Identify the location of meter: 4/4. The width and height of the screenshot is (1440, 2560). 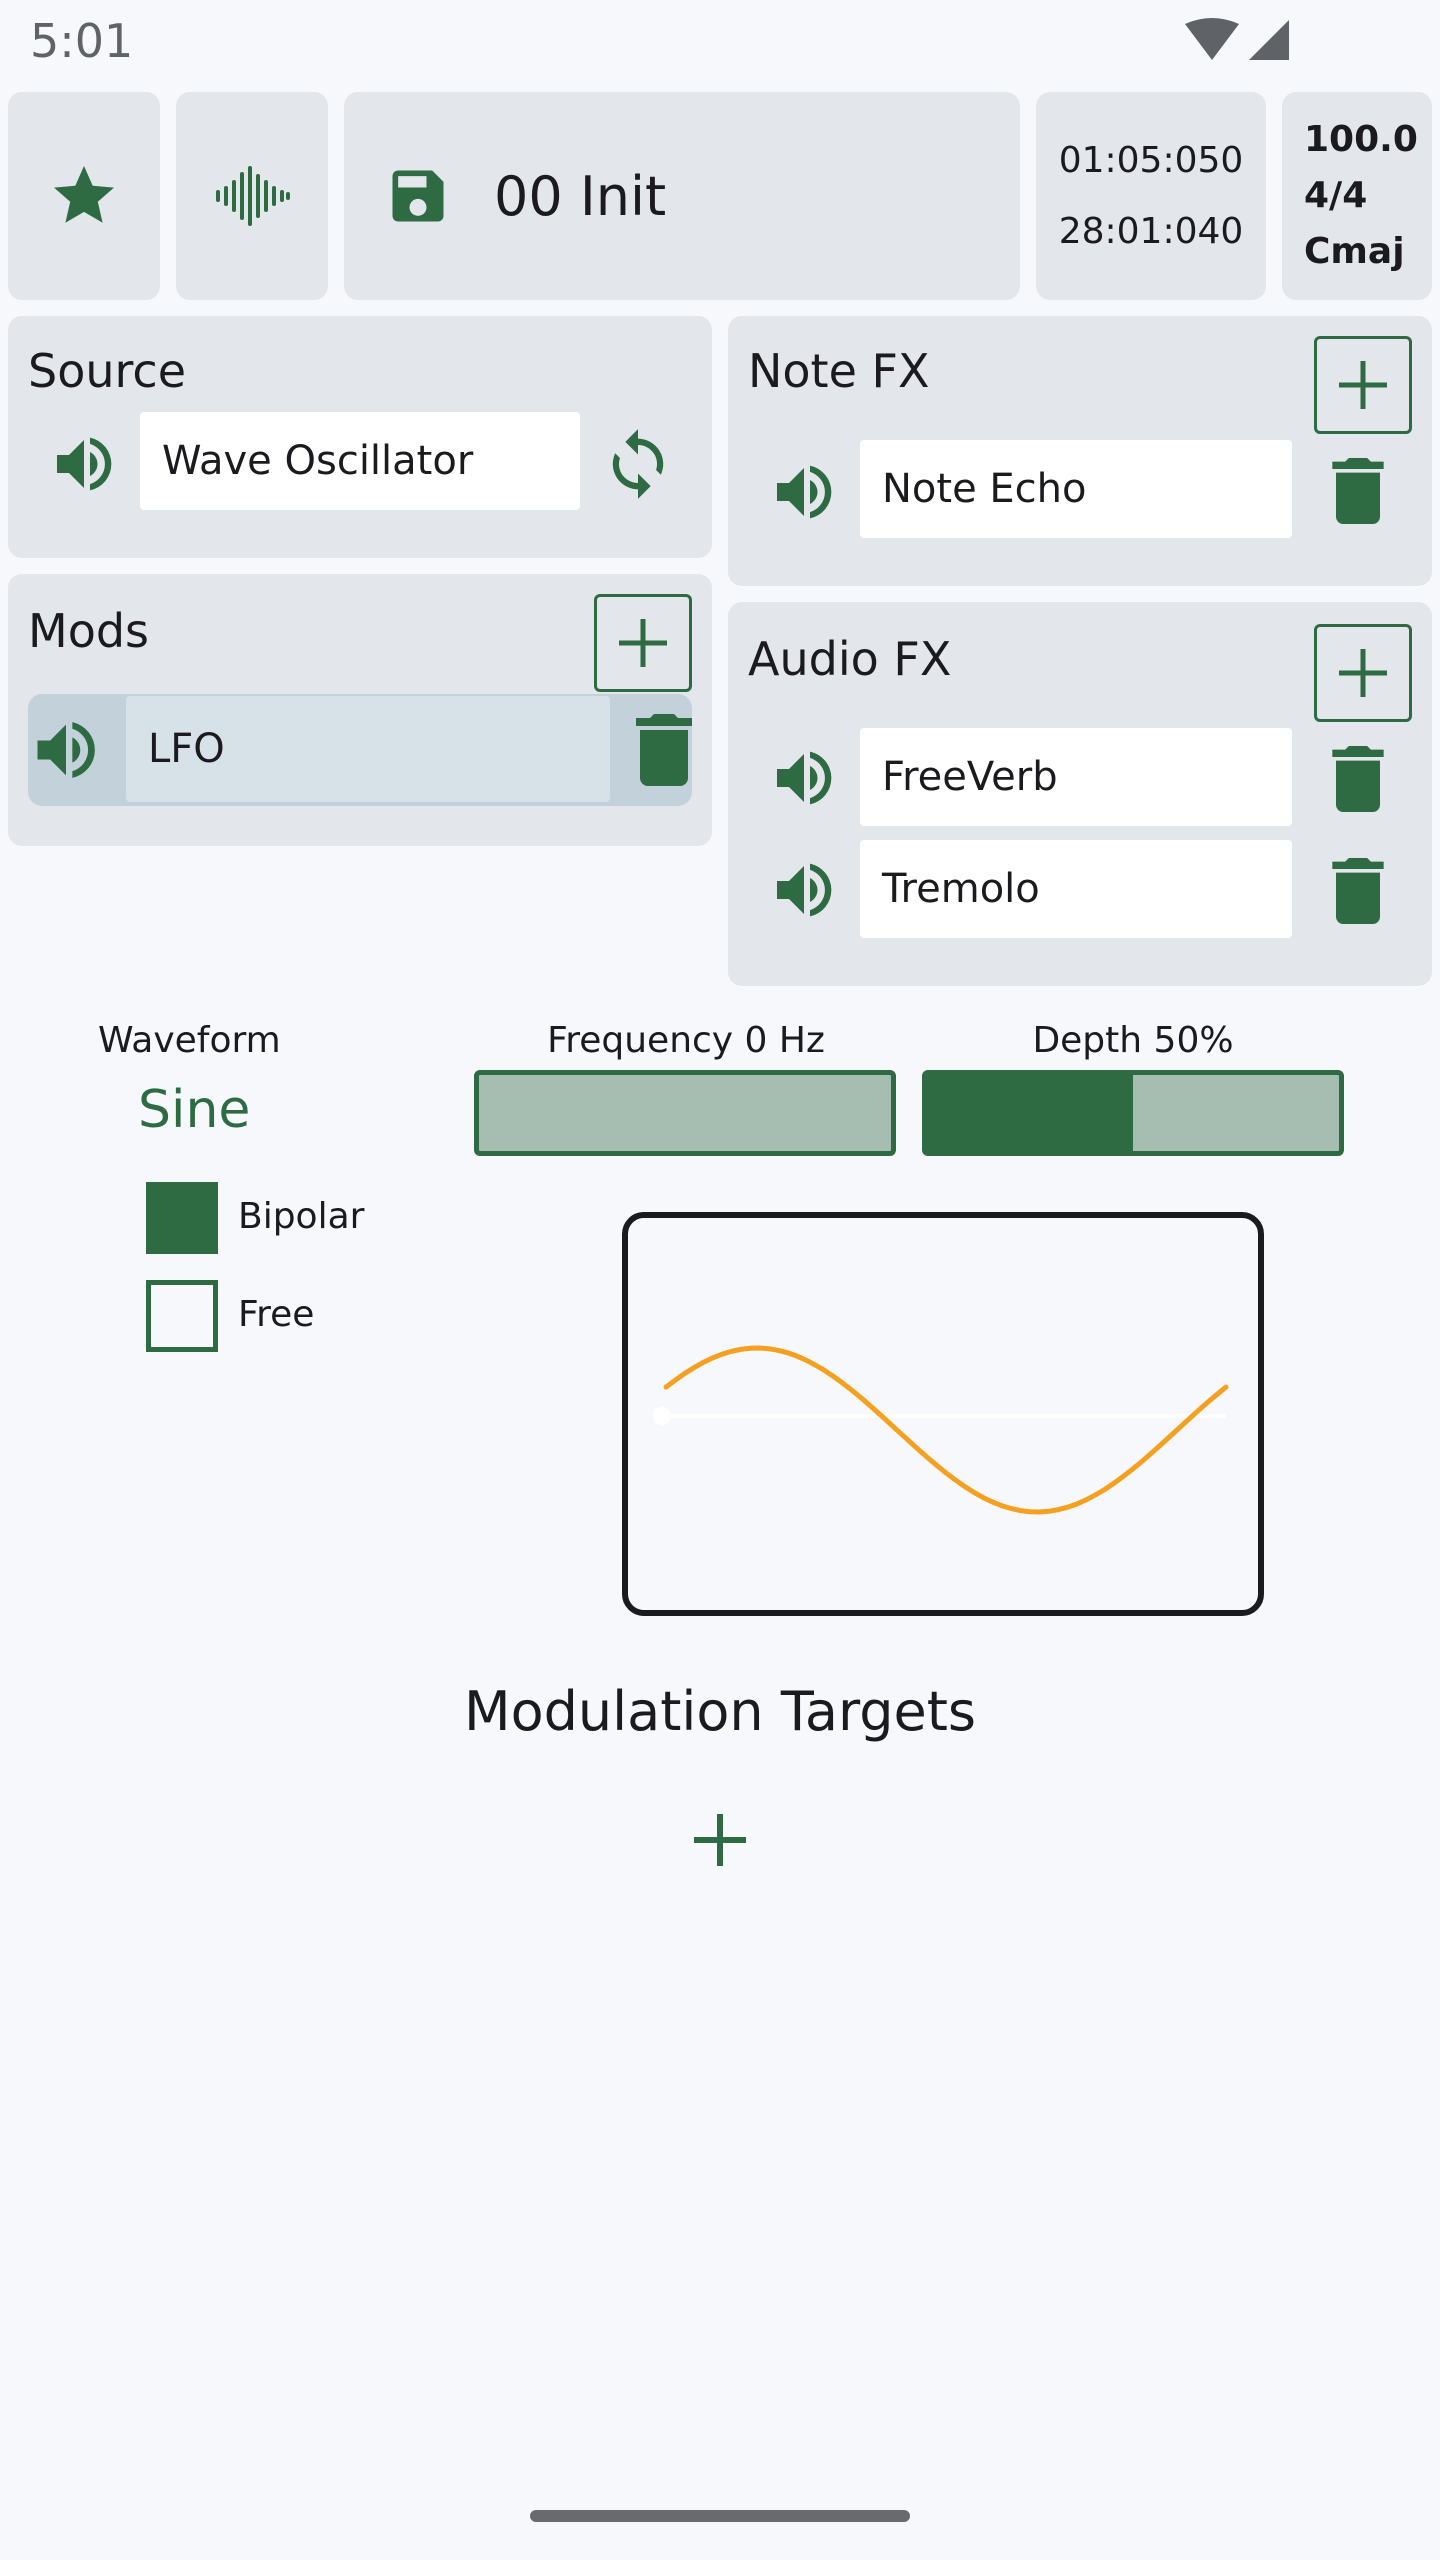
(1336, 195).